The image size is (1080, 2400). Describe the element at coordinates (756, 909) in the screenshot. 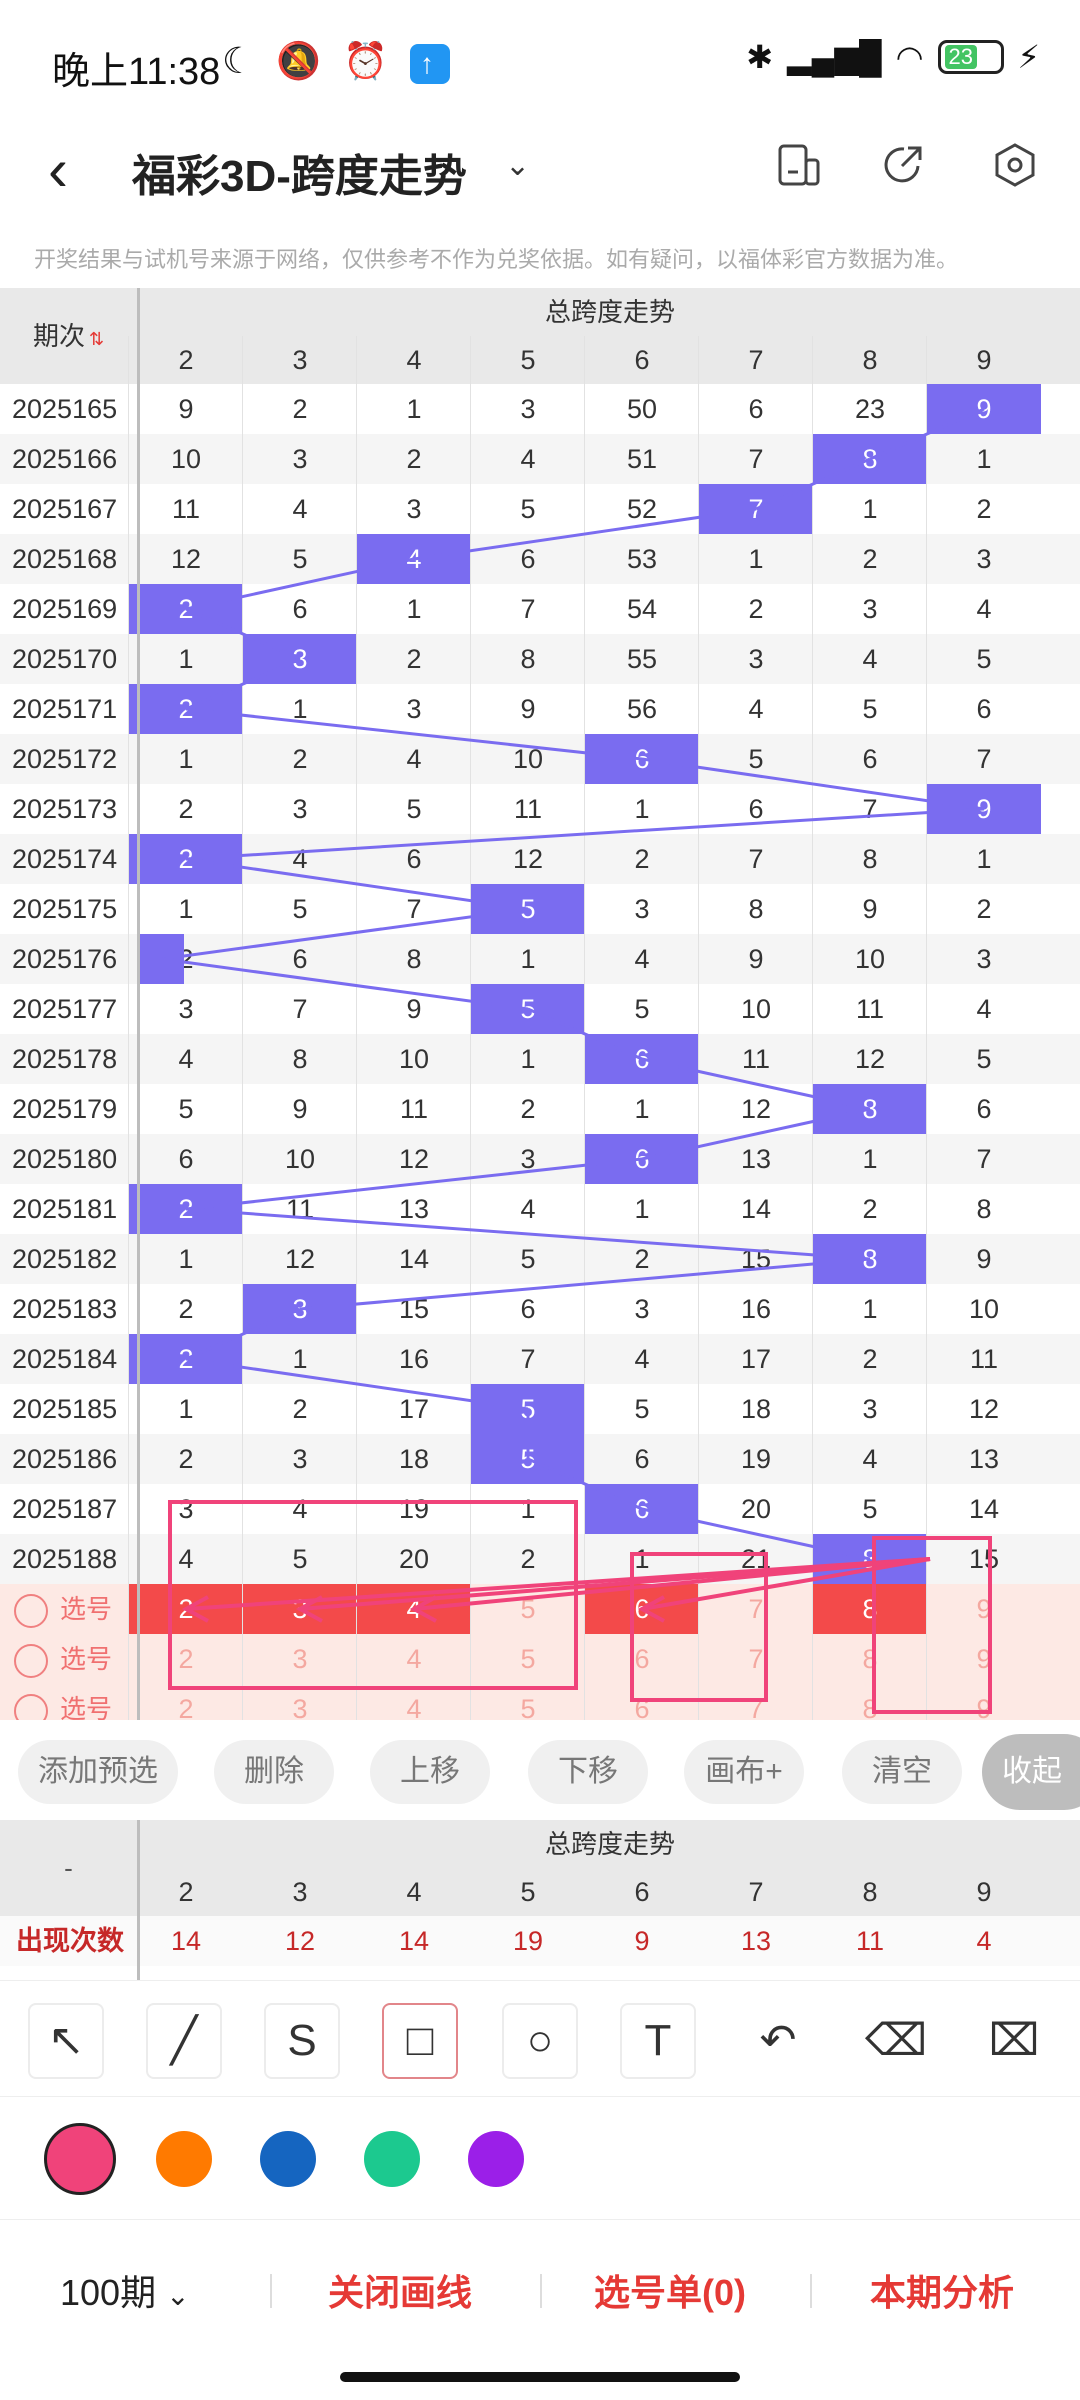

I see `trend-cell: 8` at that location.